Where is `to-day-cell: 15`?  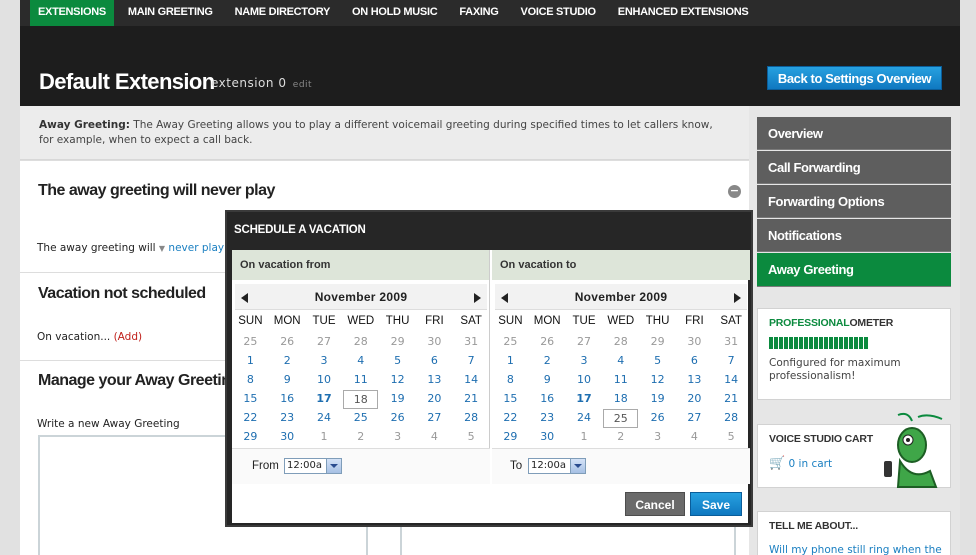
to-day-cell: 15 is located at coordinates (510, 399).